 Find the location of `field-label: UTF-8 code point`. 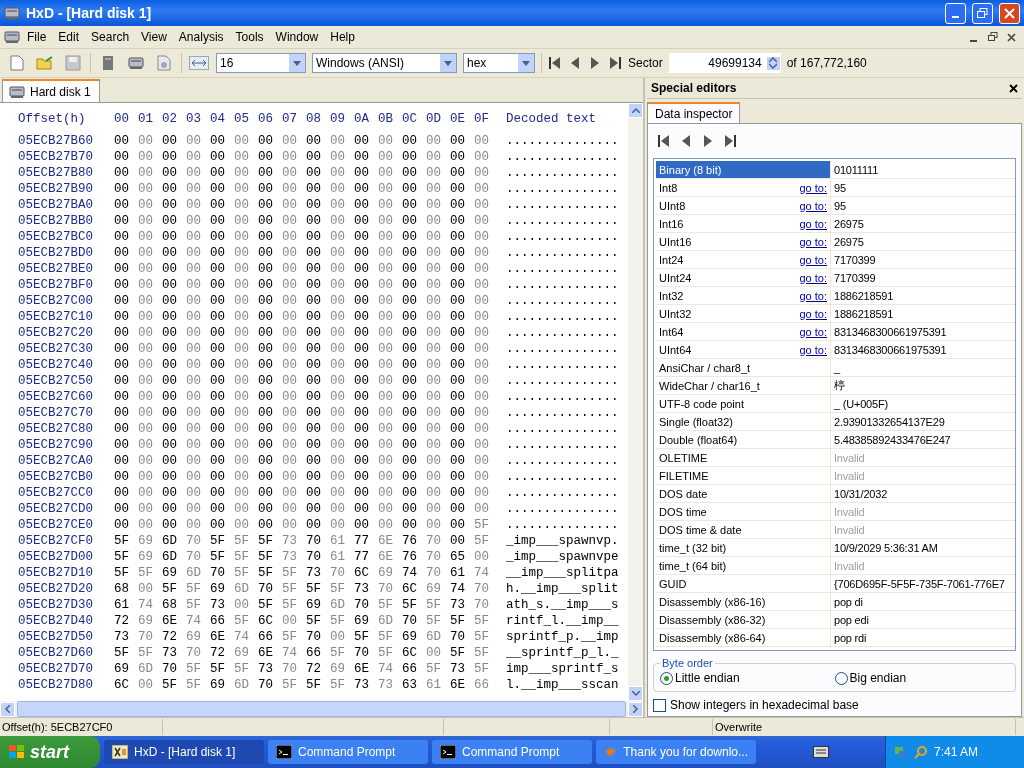

field-label: UTF-8 code point is located at coordinates (743, 403).